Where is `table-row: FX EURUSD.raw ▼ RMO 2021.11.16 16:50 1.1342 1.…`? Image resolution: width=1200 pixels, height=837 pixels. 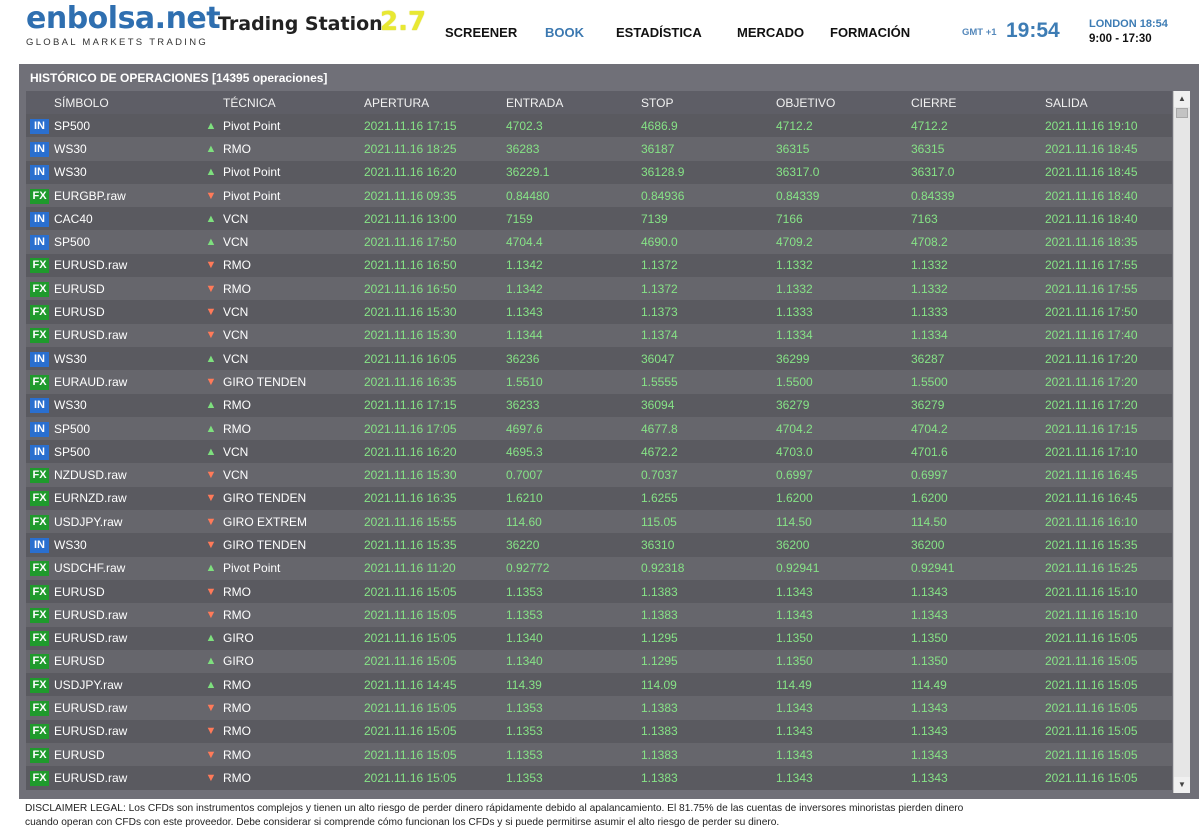 table-row: FX EURUSD.raw ▼ RMO 2021.11.16 16:50 1.1342 1.… is located at coordinates (599, 265).